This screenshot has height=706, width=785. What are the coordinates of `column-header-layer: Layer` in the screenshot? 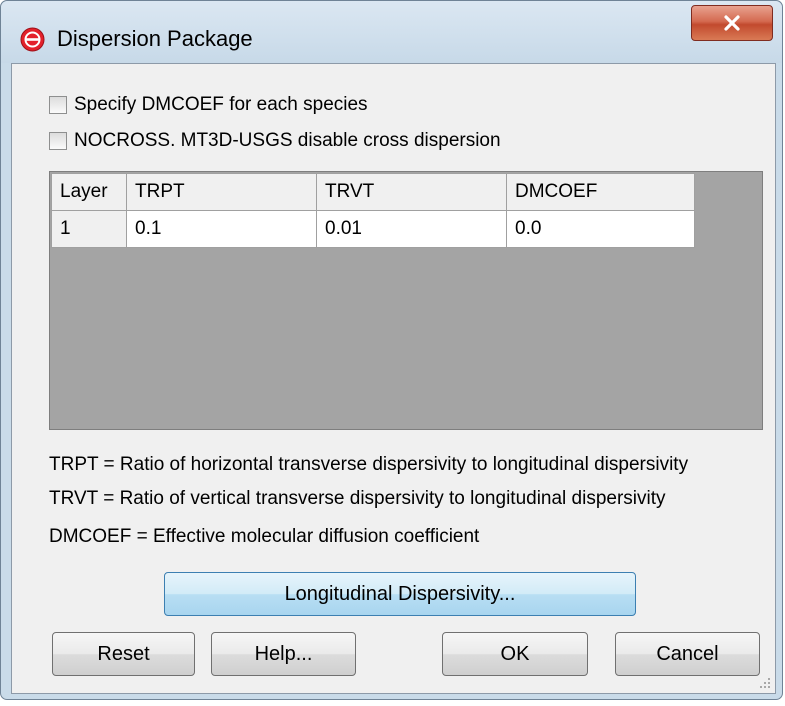 It's located at (89, 192).